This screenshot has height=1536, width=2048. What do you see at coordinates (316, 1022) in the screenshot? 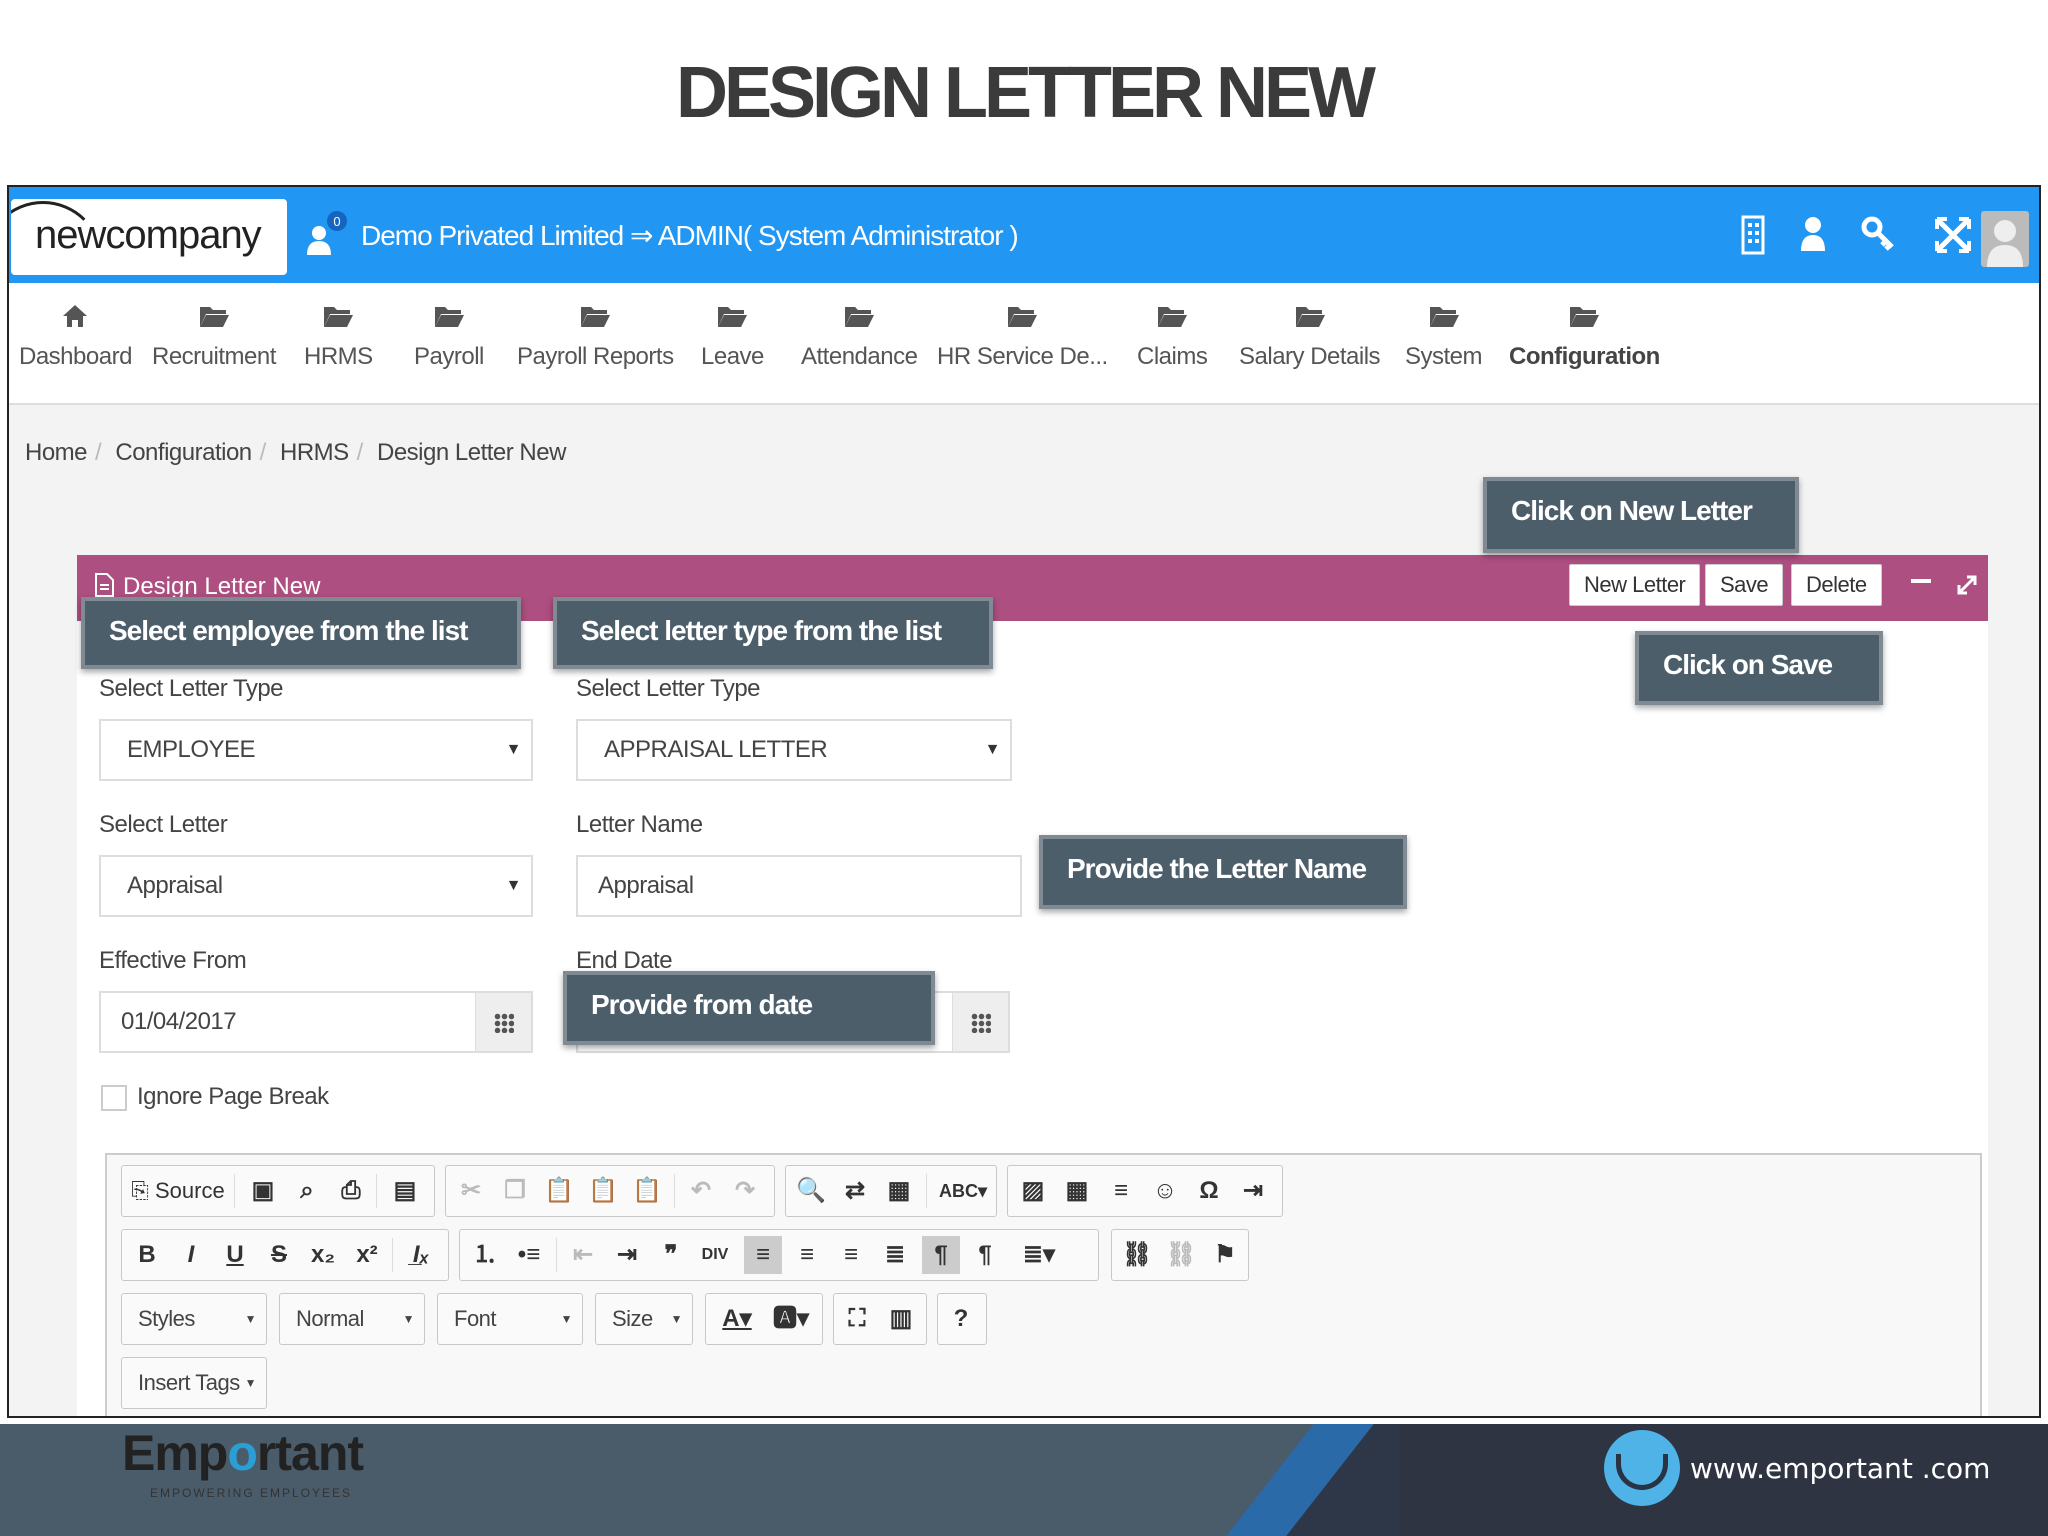
I see `effective-from-input: 01/04/2017` at bounding box center [316, 1022].